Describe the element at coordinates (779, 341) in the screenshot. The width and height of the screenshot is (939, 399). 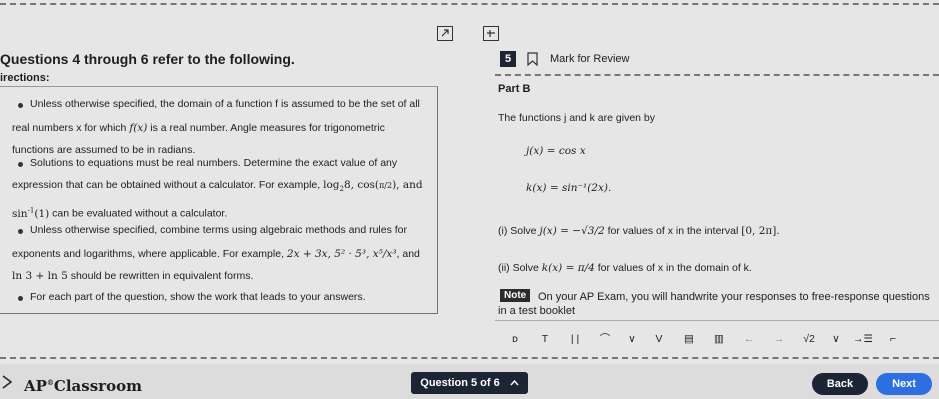
I see `toolbar-redo: →` at that location.